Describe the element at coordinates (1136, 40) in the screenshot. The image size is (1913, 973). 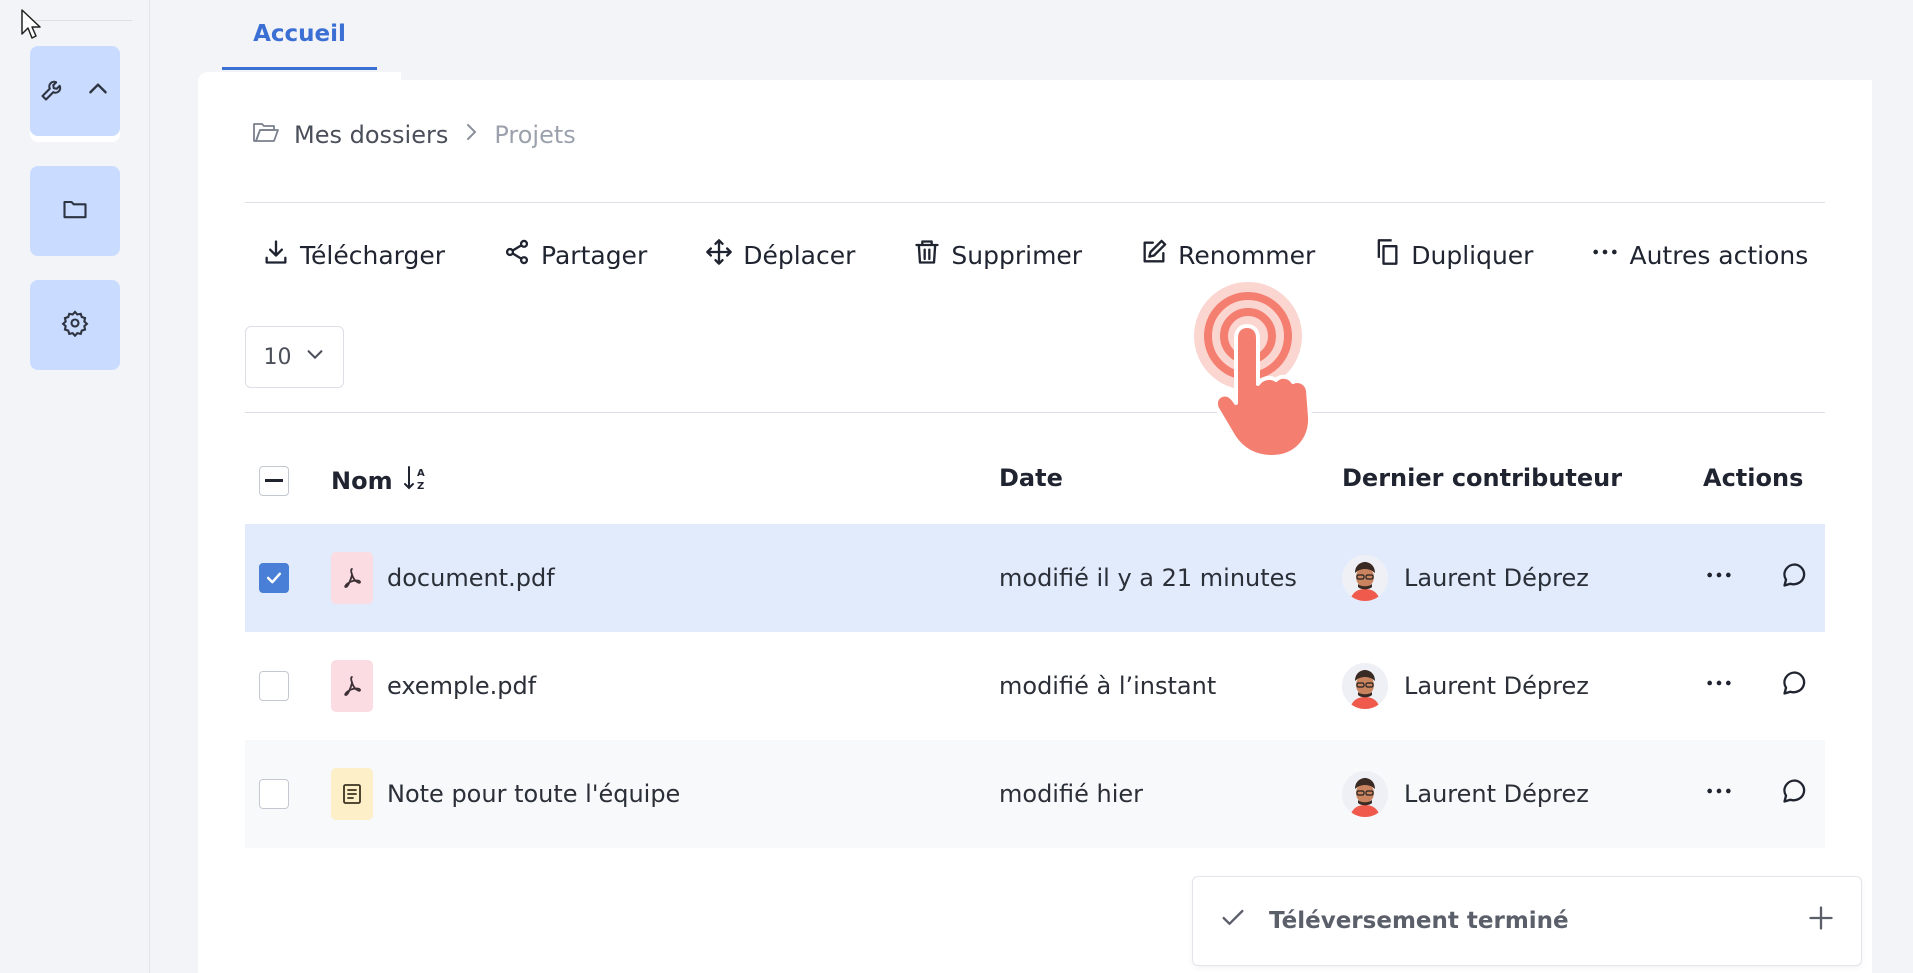
I see `top-strip` at that location.